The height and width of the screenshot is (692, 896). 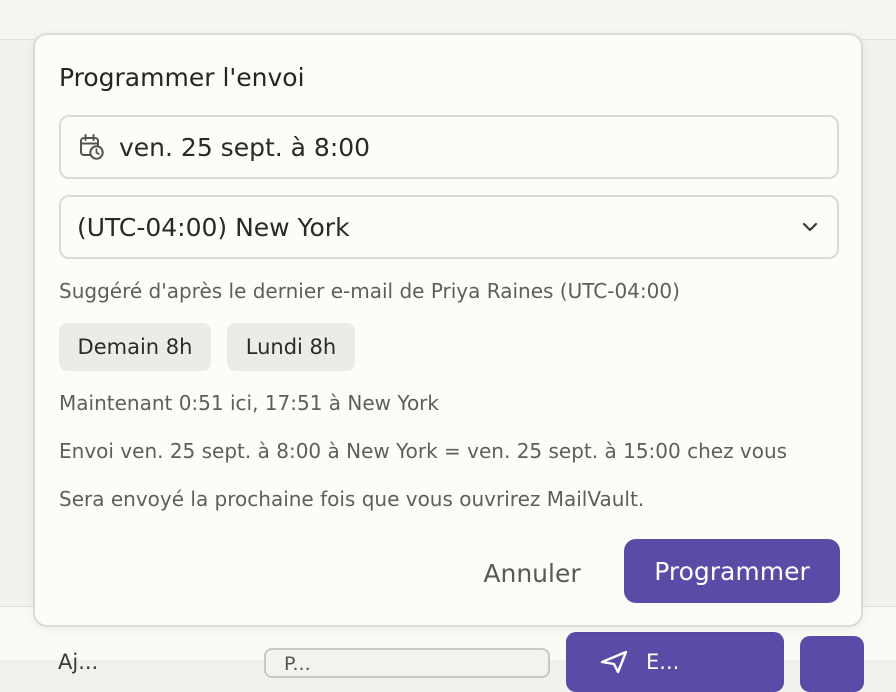 I want to click on quick-option-monday: Lundi 8h, so click(x=291, y=347).